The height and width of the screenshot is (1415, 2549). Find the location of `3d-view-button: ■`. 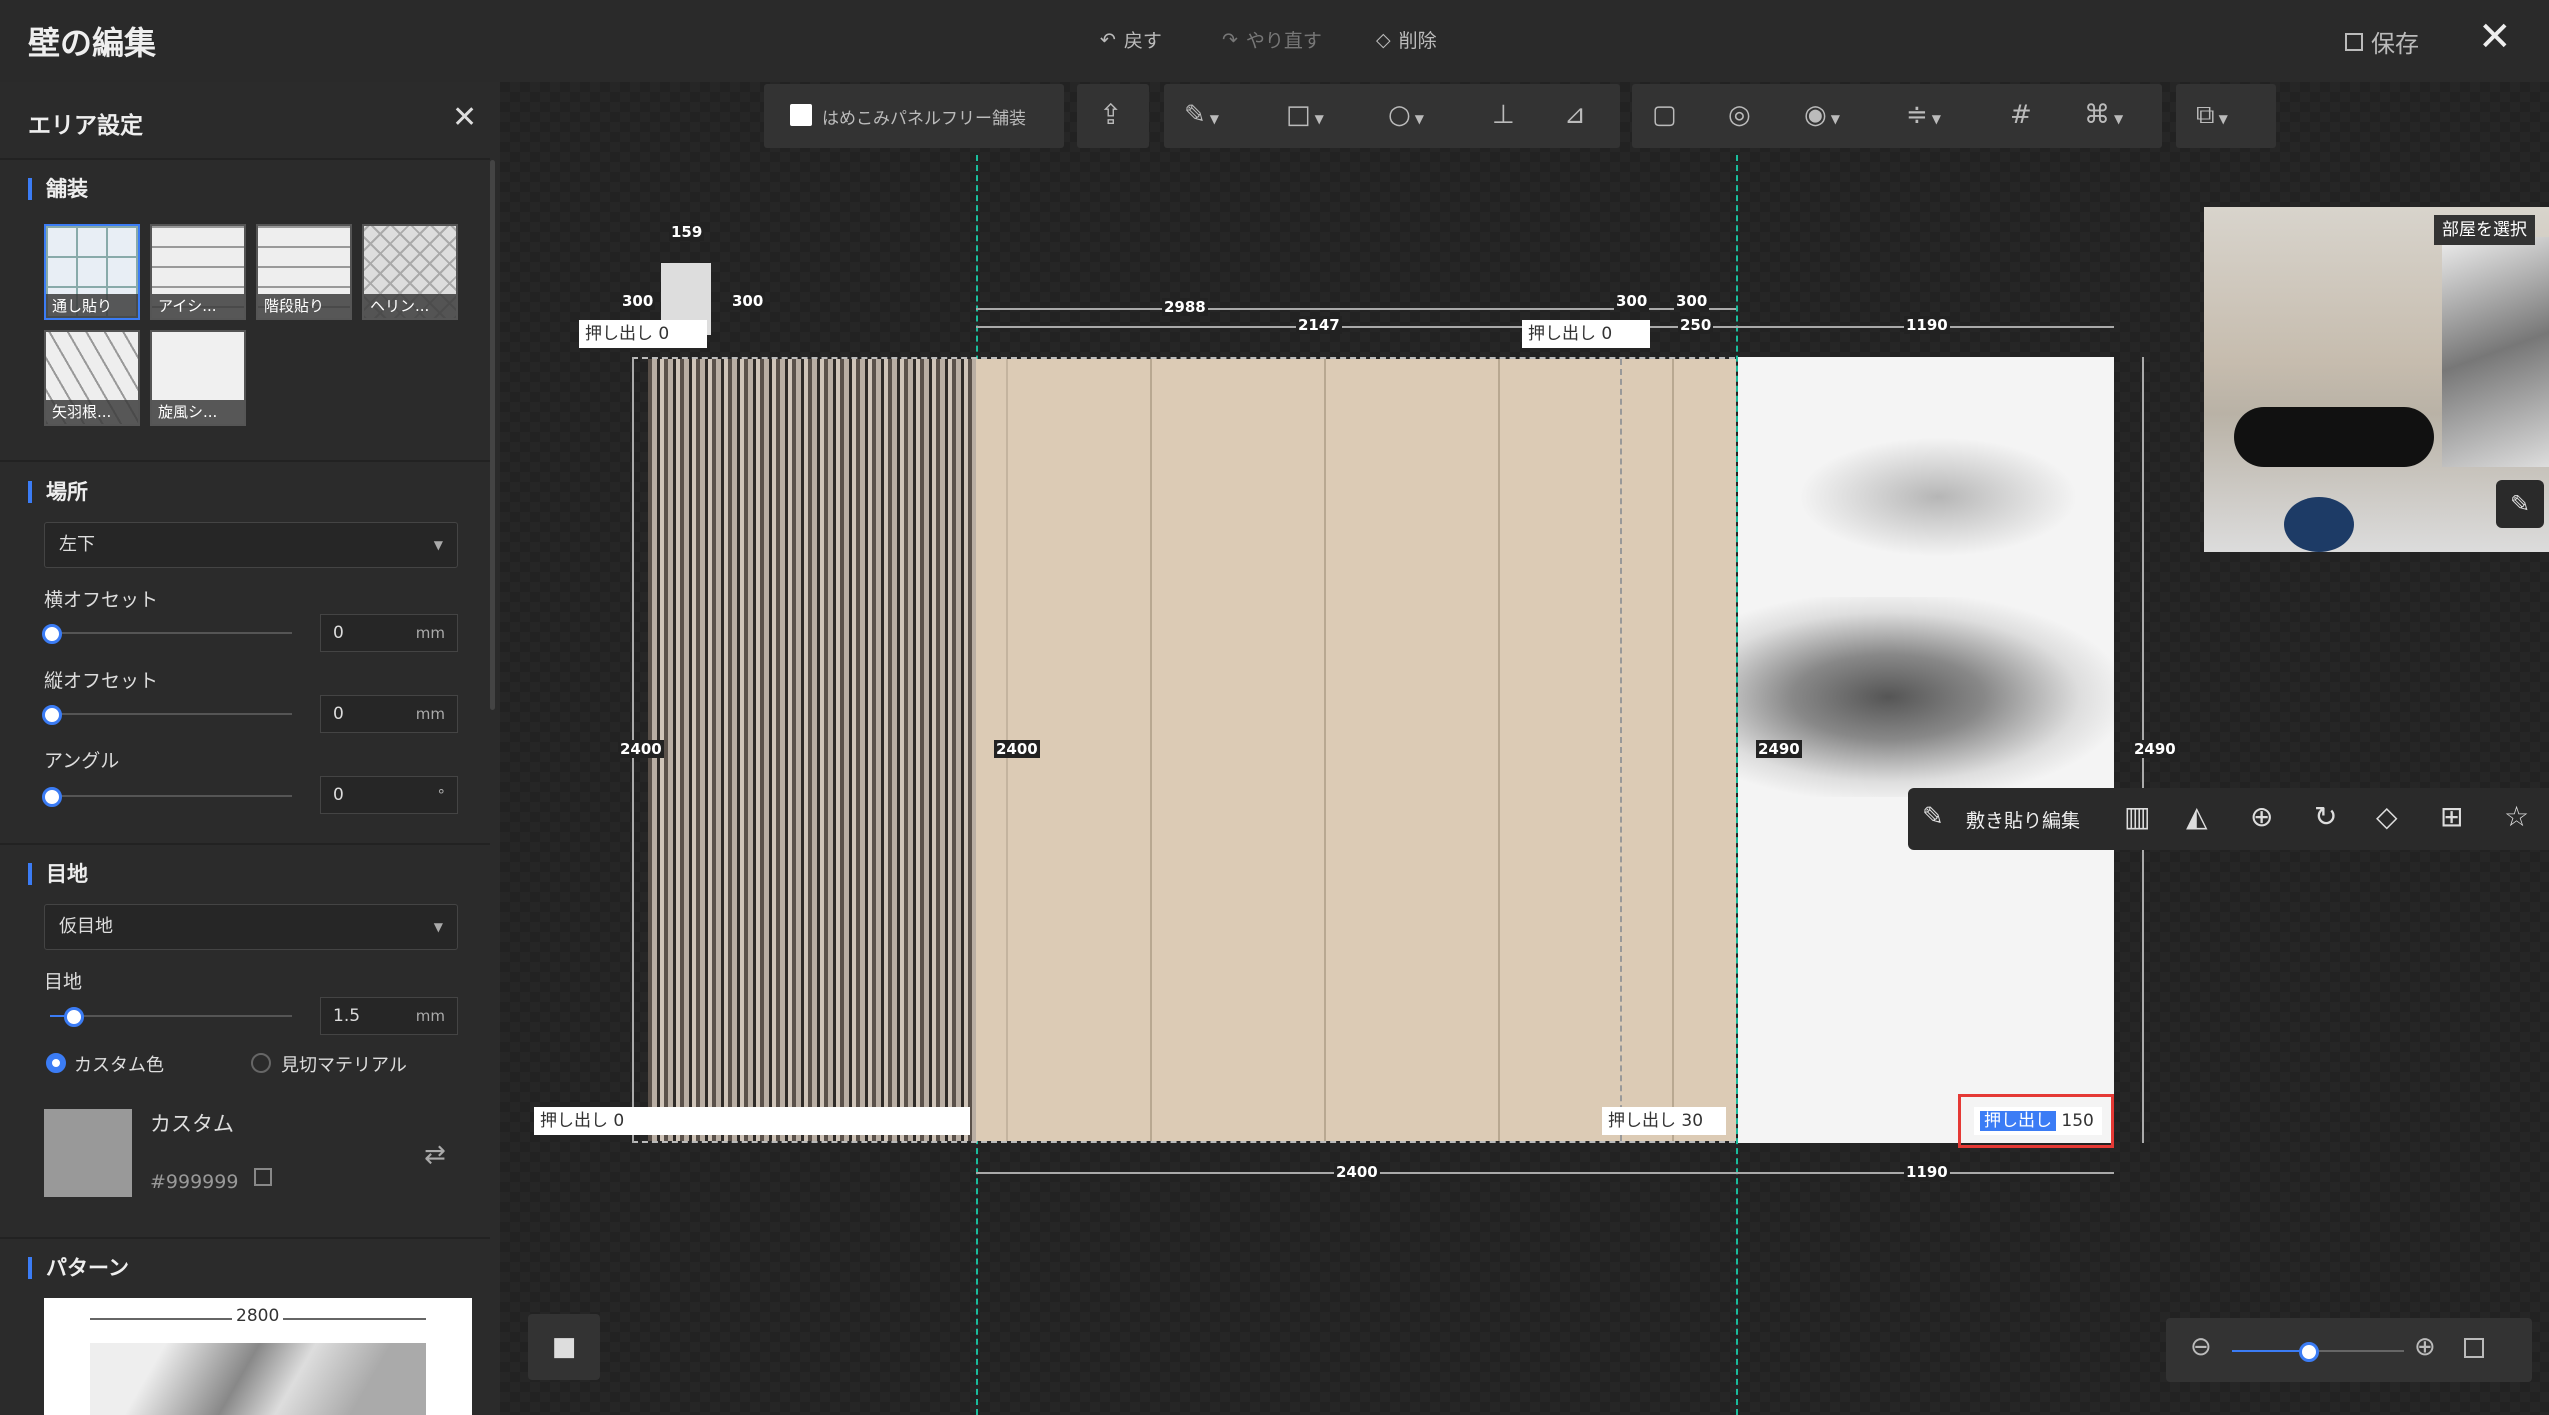

3d-view-button: ■ is located at coordinates (564, 1347).